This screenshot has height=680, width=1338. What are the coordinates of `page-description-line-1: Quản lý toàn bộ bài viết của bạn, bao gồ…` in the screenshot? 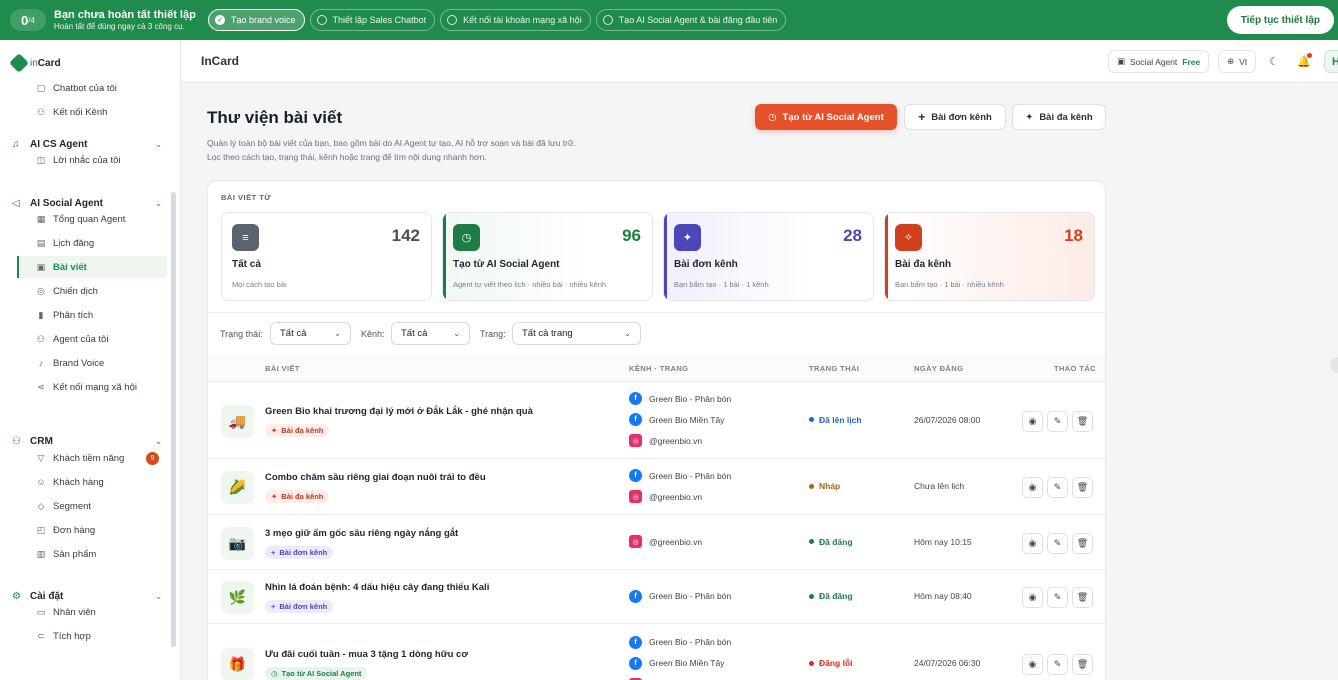 It's located at (392, 143).